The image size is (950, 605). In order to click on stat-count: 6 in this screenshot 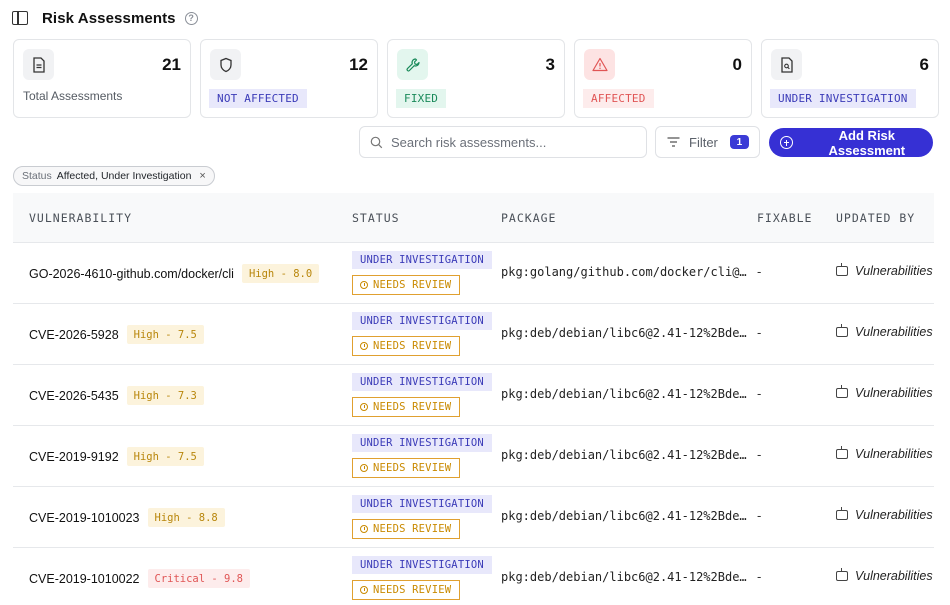, I will do `click(924, 64)`.